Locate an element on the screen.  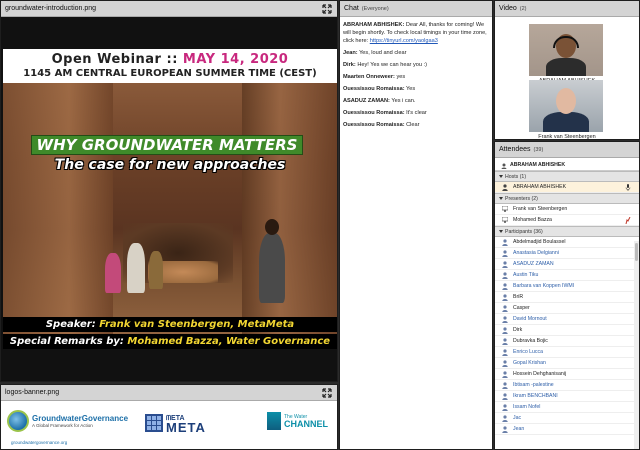
participant-row: BriR is located at coordinates (567, 297).